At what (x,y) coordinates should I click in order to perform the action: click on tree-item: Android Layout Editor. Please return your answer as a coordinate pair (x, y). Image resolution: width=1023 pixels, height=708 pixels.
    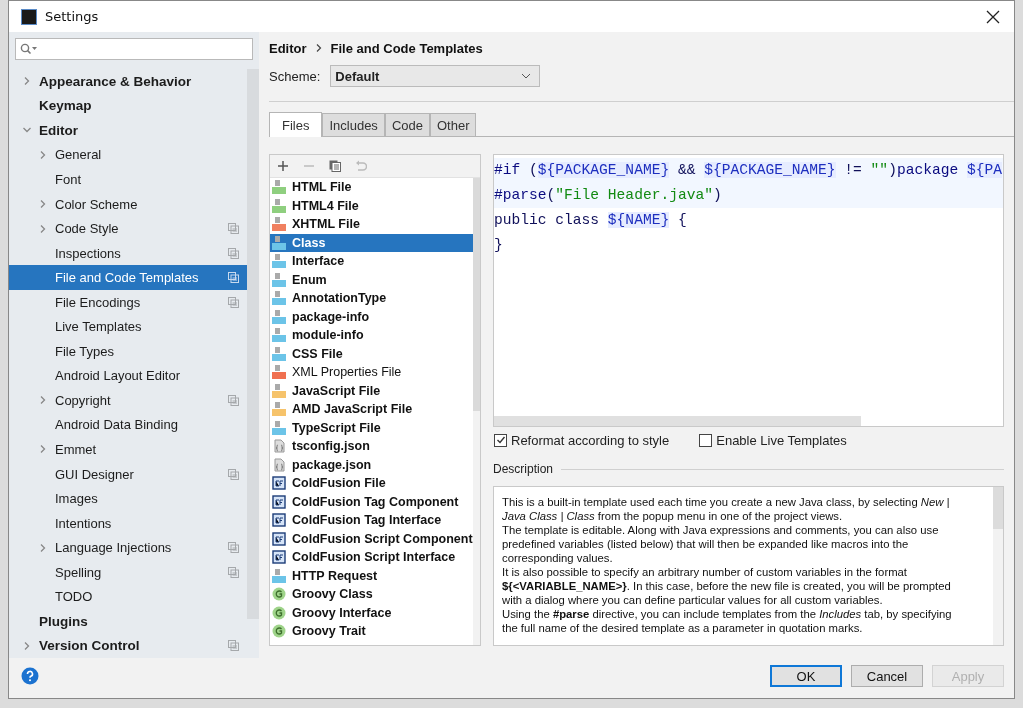
    Looking at the image, I should click on (128, 376).